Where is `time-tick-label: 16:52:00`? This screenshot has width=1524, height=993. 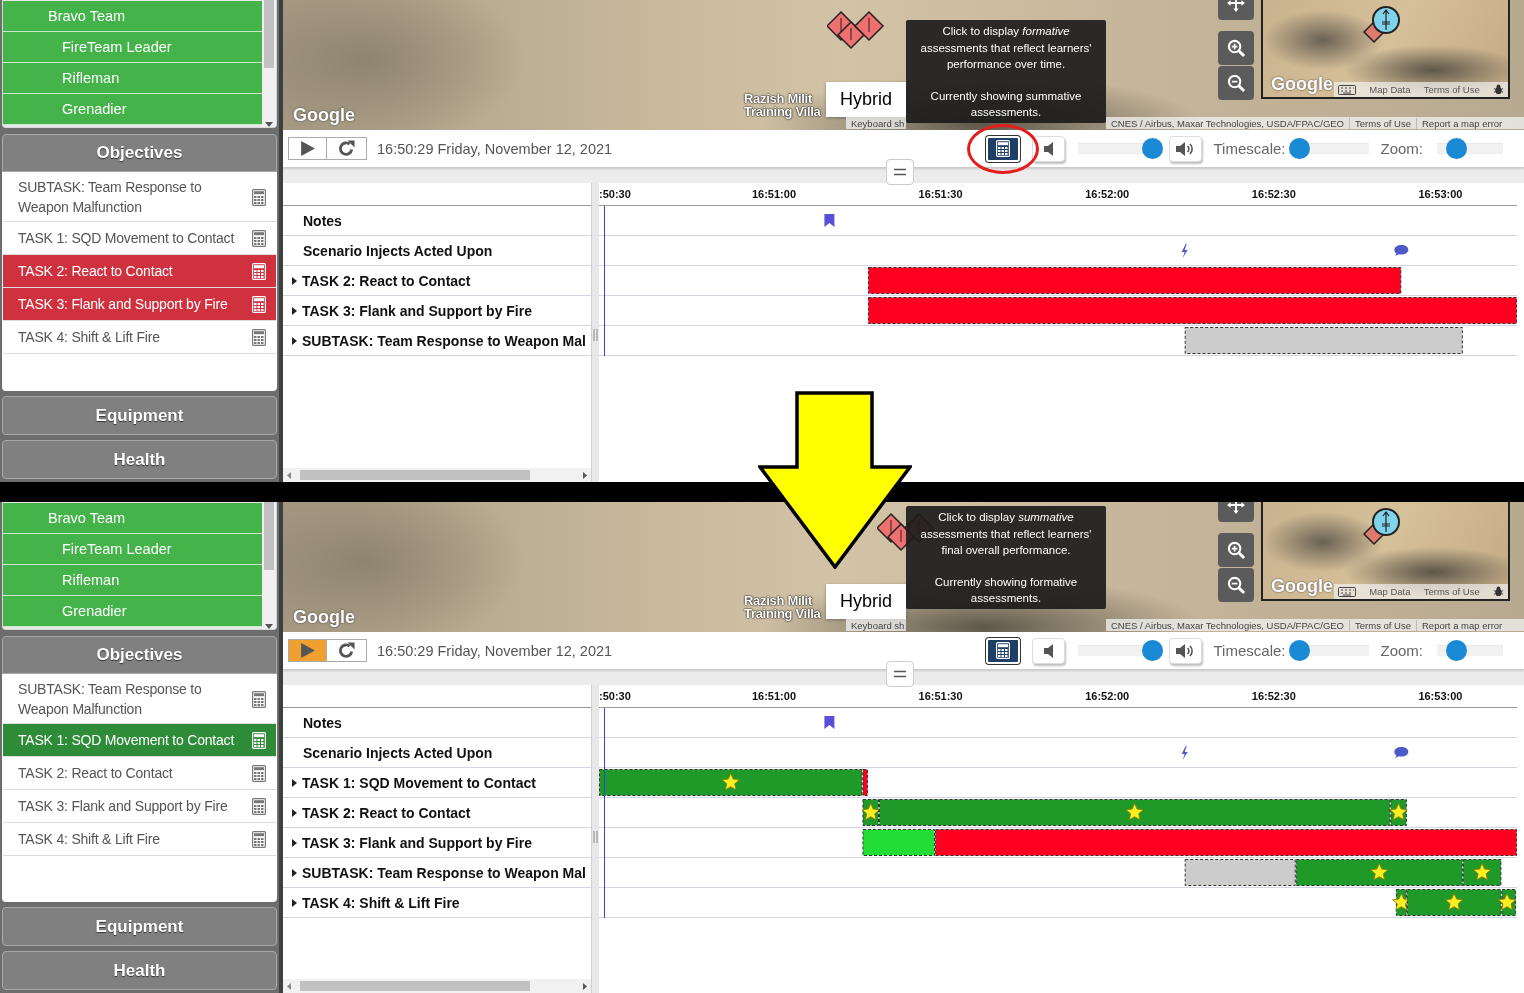
time-tick-label: 16:52:00 is located at coordinates (1107, 194).